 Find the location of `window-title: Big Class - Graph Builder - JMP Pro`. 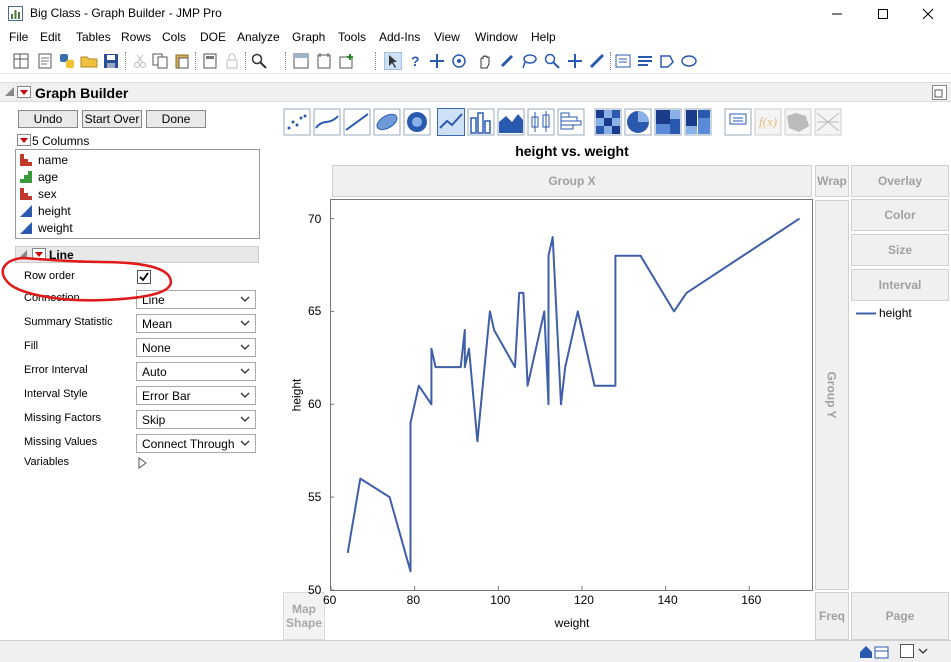

window-title: Big Class - Graph Builder - JMP Pro is located at coordinates (126, 13).